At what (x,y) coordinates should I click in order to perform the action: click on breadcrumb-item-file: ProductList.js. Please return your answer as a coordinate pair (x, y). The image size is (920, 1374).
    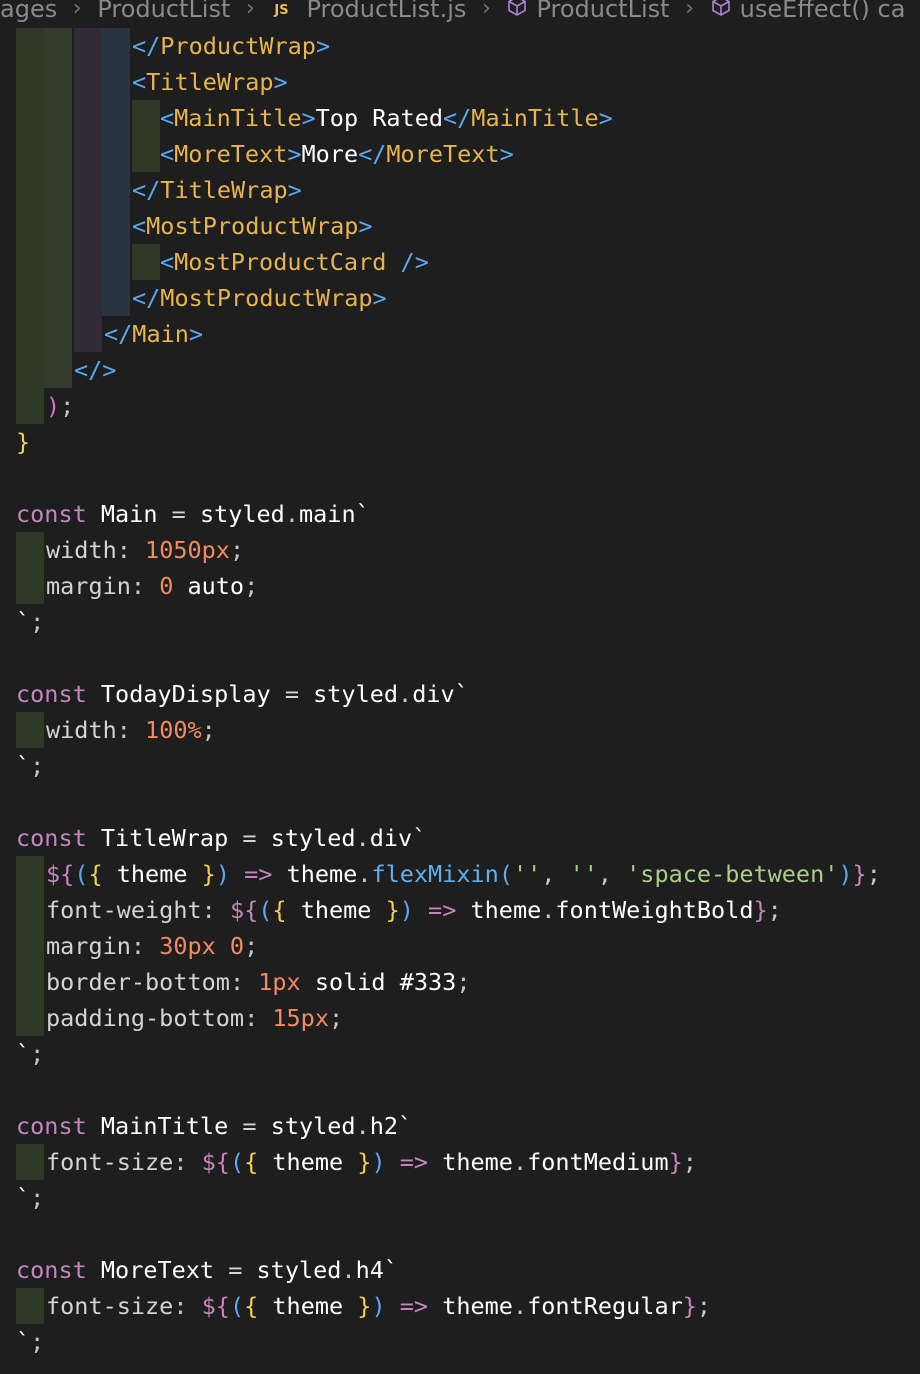
    Looking at the image, I should click on (386, 13).